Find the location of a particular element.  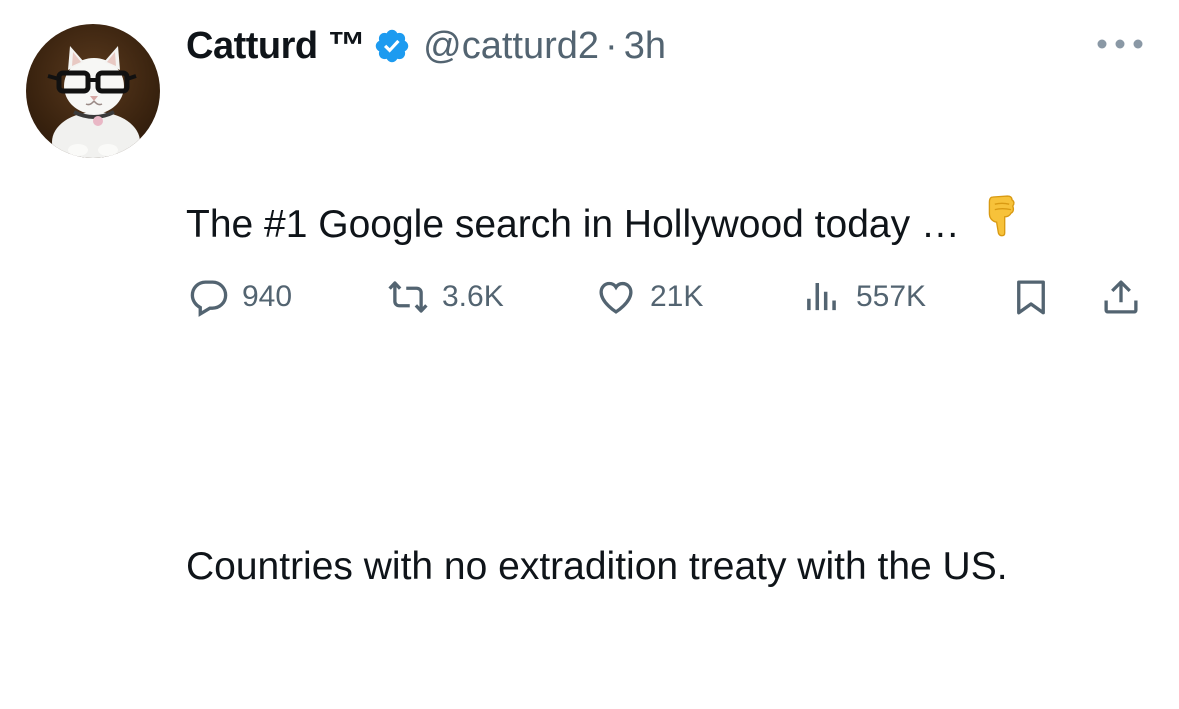

reply-button: 940 is located at coordinates (240, 297).